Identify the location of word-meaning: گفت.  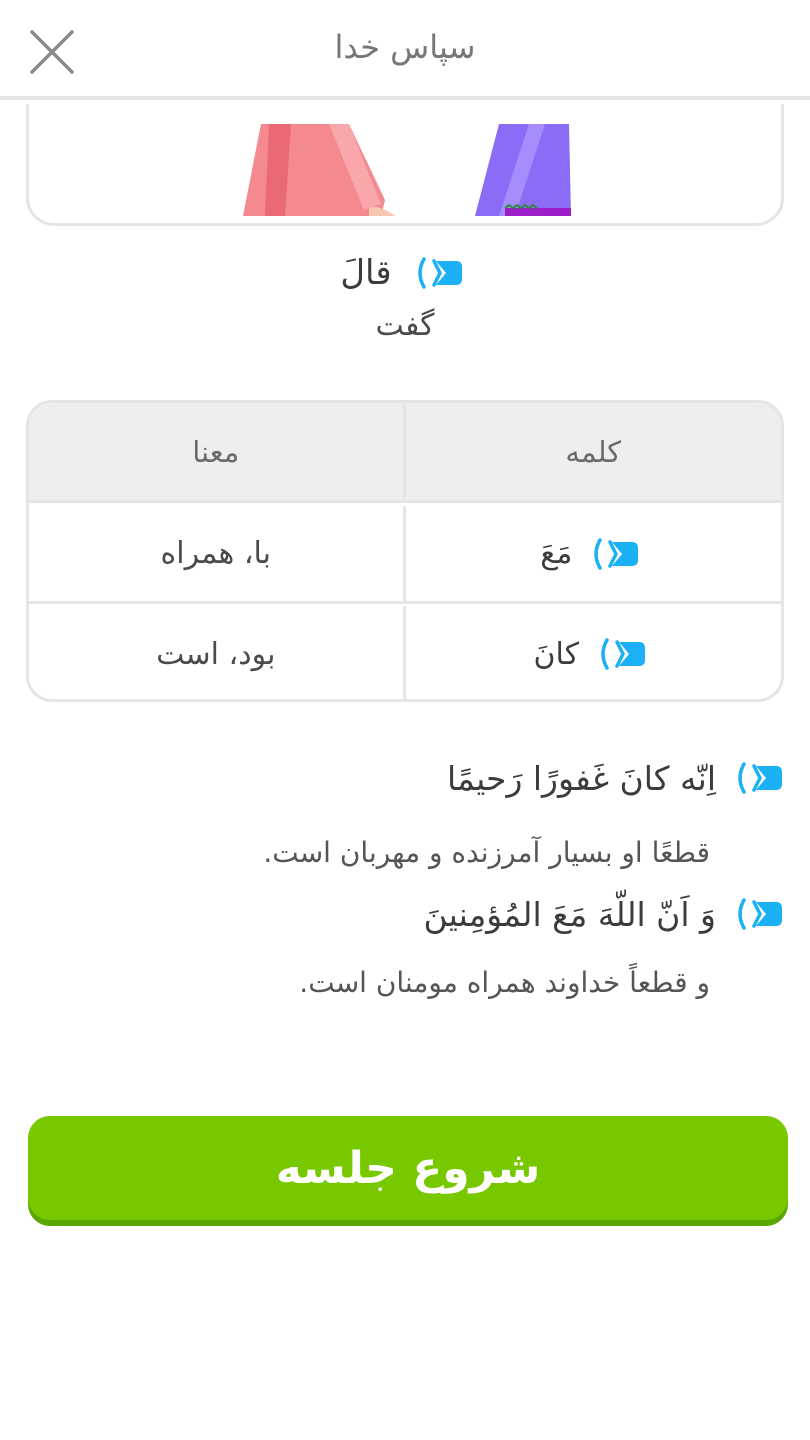
(405, 325).